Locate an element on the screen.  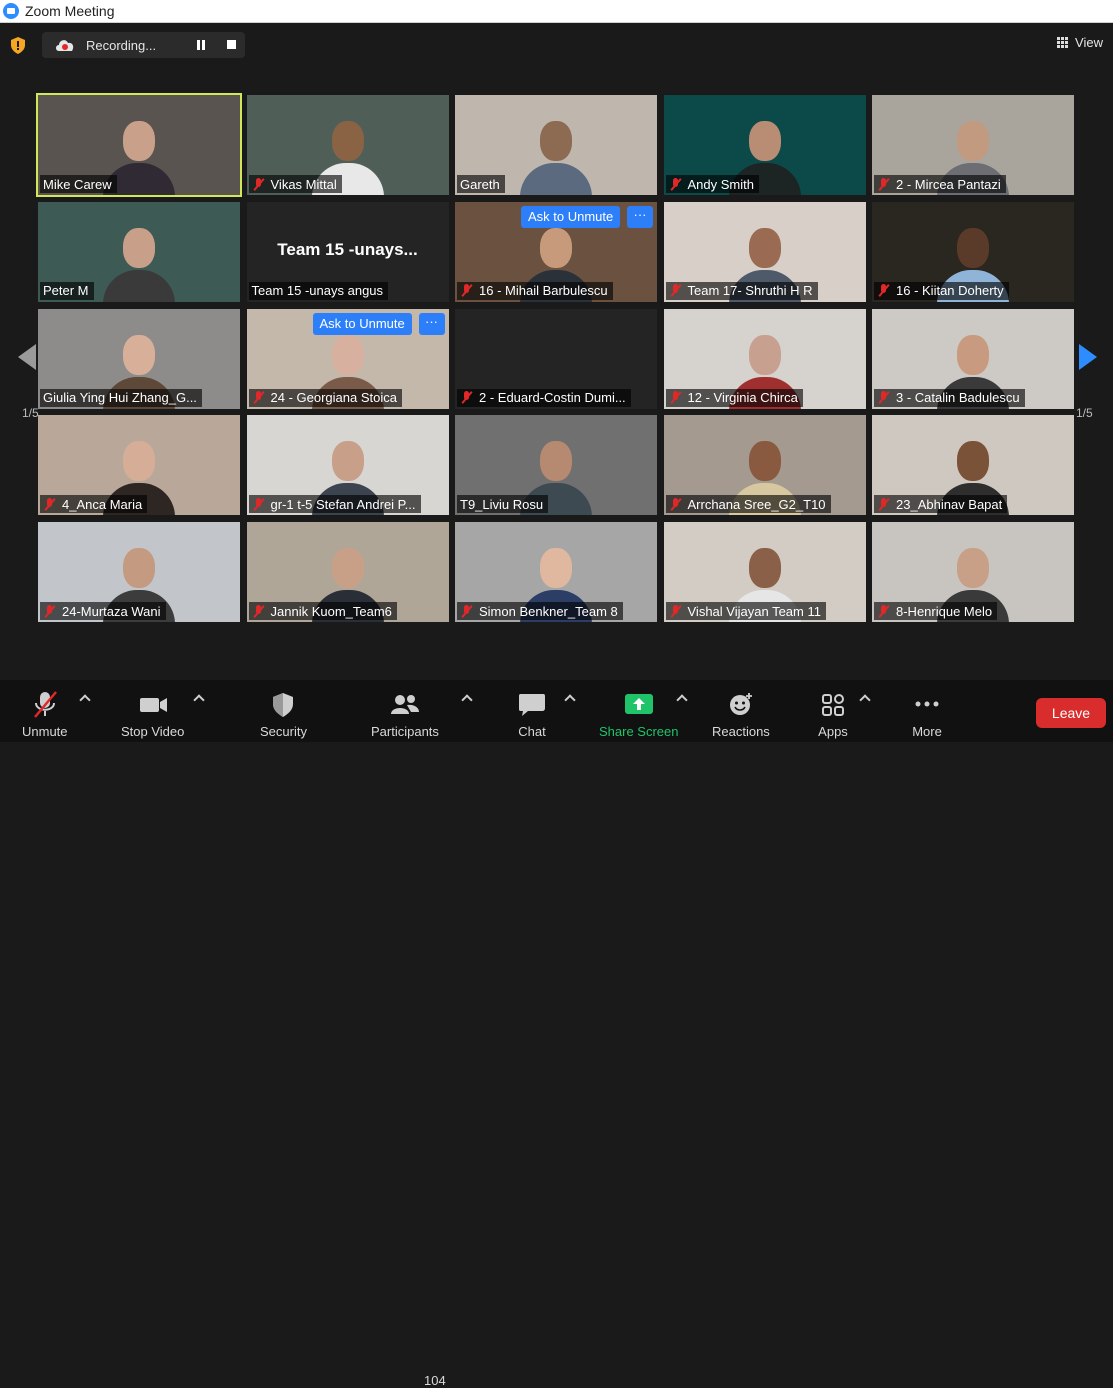
unmute-button: Unmute is located at coordinates (45, 711).